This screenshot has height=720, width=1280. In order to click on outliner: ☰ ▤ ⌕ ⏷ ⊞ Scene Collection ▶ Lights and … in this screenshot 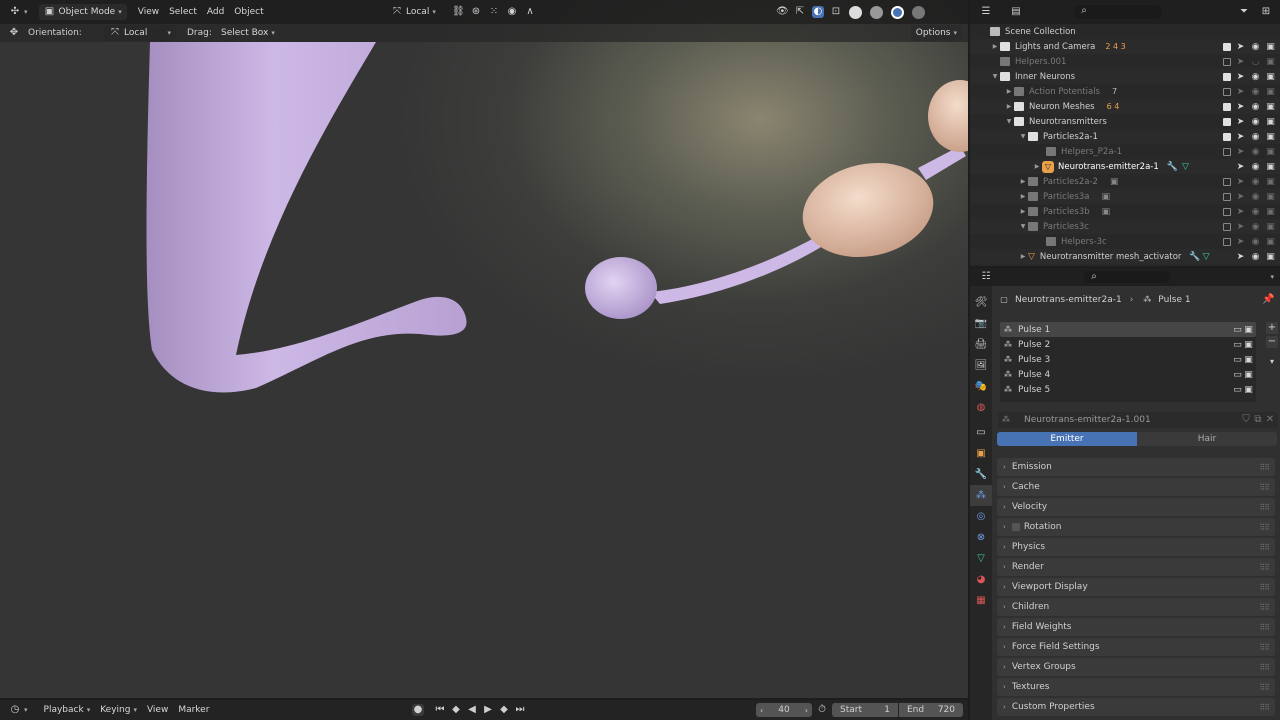, I will do `click(1125, 133)`.